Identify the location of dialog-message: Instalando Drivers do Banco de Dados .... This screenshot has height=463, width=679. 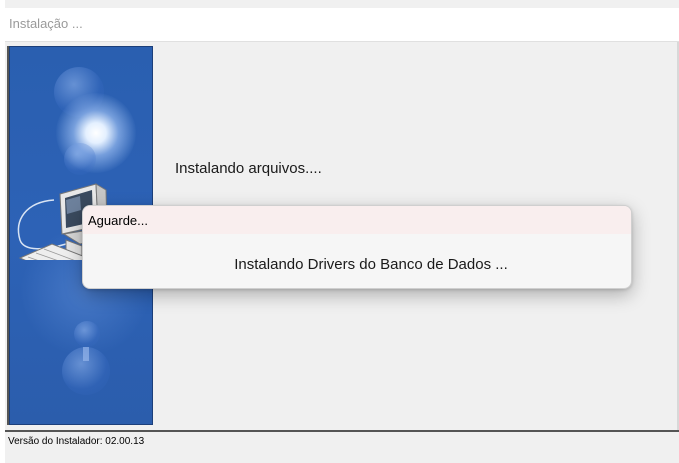
(371, 264).